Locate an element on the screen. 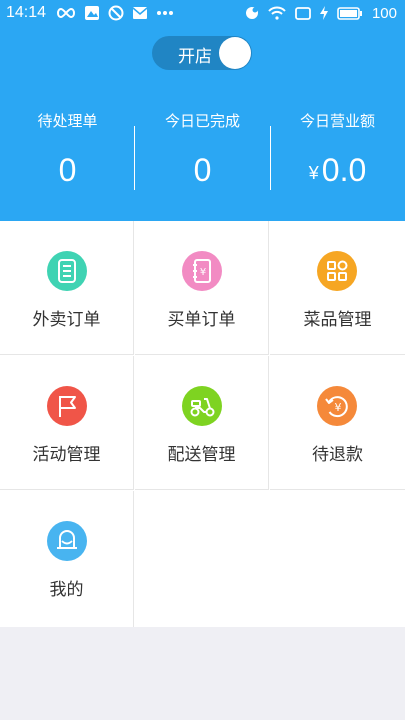 The height and width of the screenshot is (720, 405). open-shop-toggle: 开店 is located at coordinates (202, 53).